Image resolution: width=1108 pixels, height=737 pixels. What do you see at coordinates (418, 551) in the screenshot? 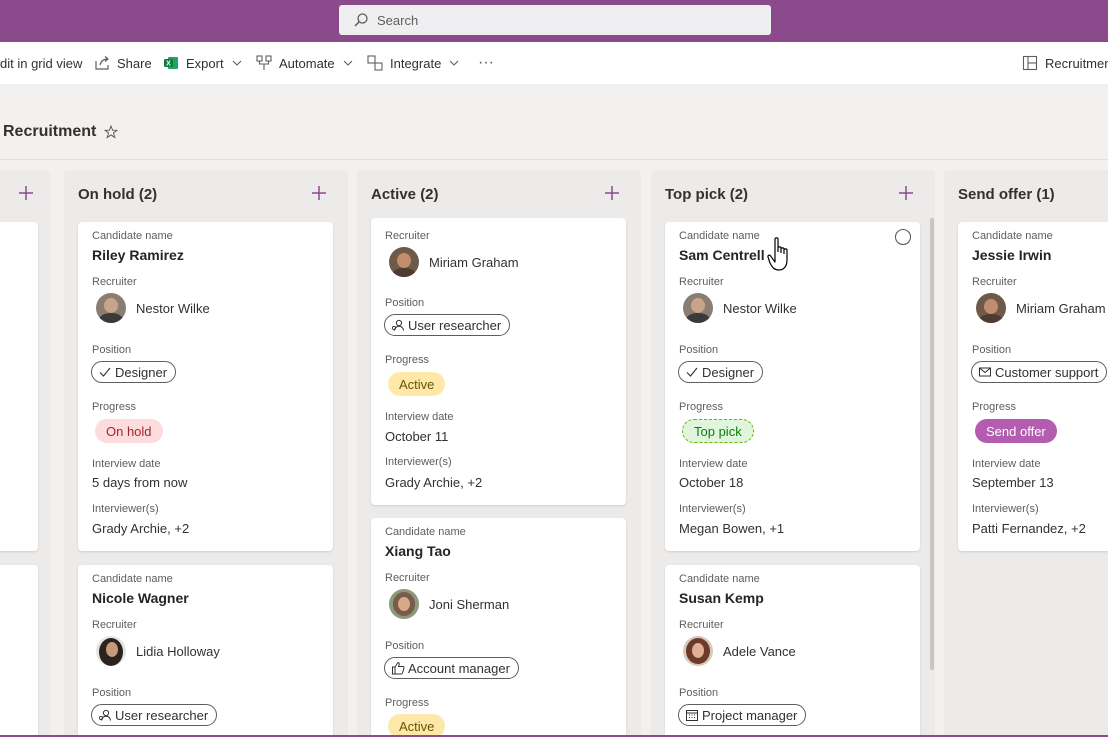
I see `candidate-name: Xiang Tao` at bounding box center [418, 551].